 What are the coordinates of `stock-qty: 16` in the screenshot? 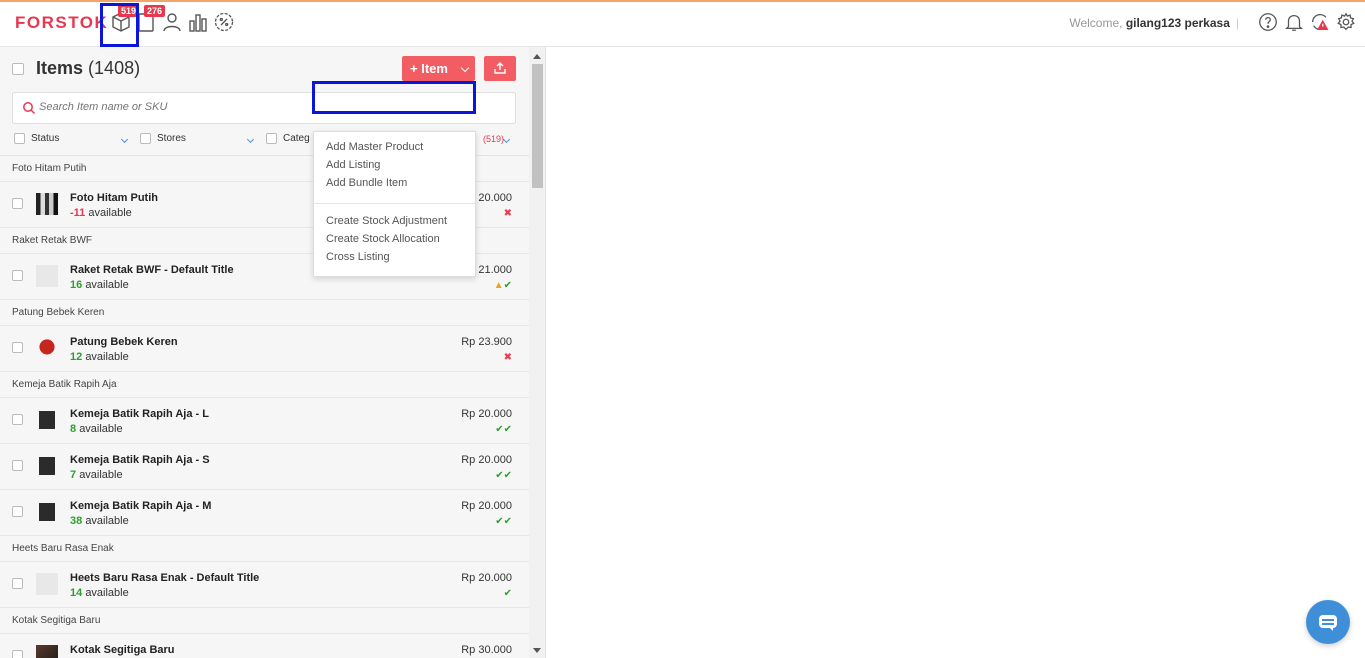 It's located at (76, 285).